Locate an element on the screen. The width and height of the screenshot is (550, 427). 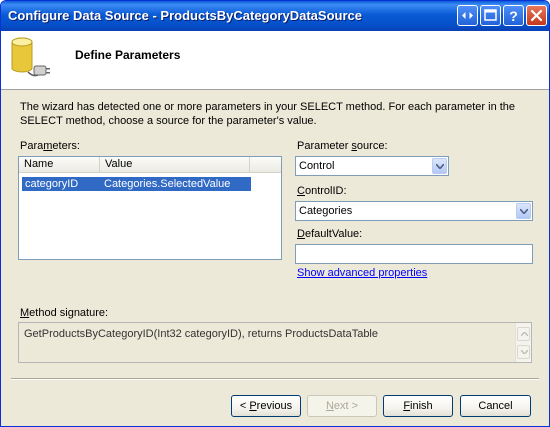
parameter-name: categoryID is located at coordinates (52, 184).